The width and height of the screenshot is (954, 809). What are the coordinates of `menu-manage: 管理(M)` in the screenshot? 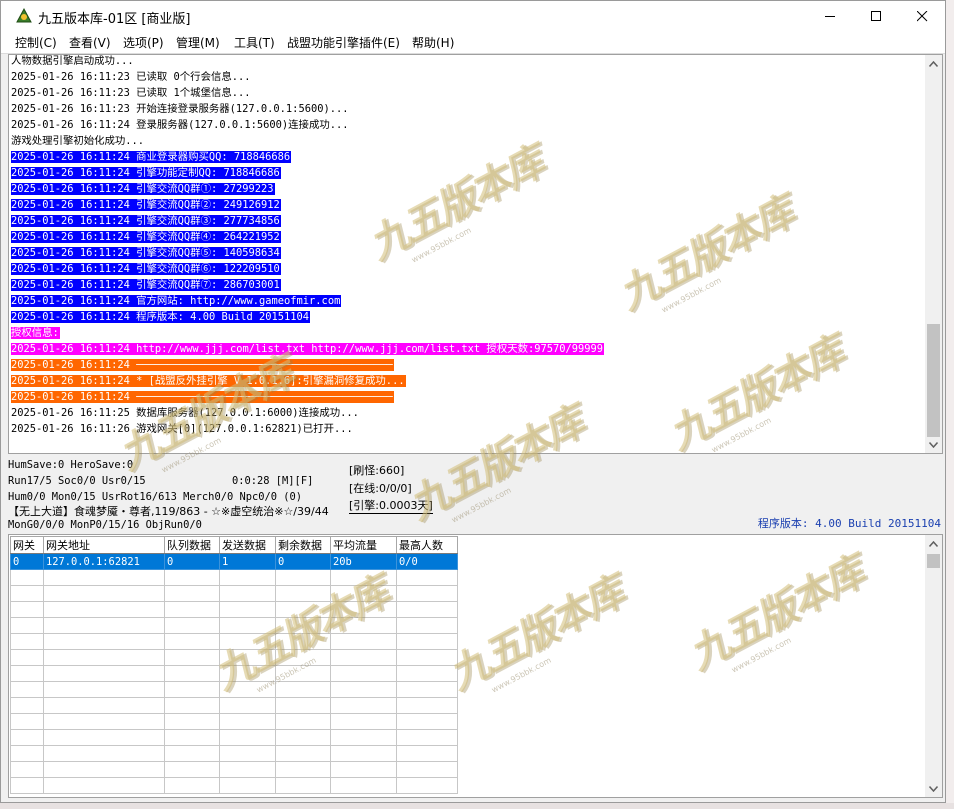 It's located at (198, 42).